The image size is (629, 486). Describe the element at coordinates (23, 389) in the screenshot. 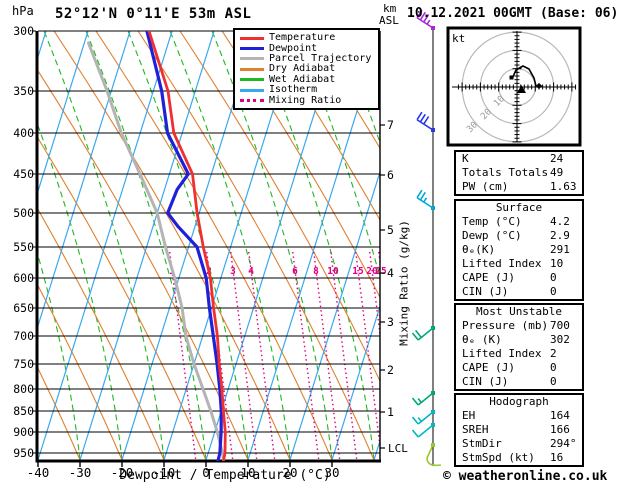

I see `pressure-tick-label: 800` at that location.